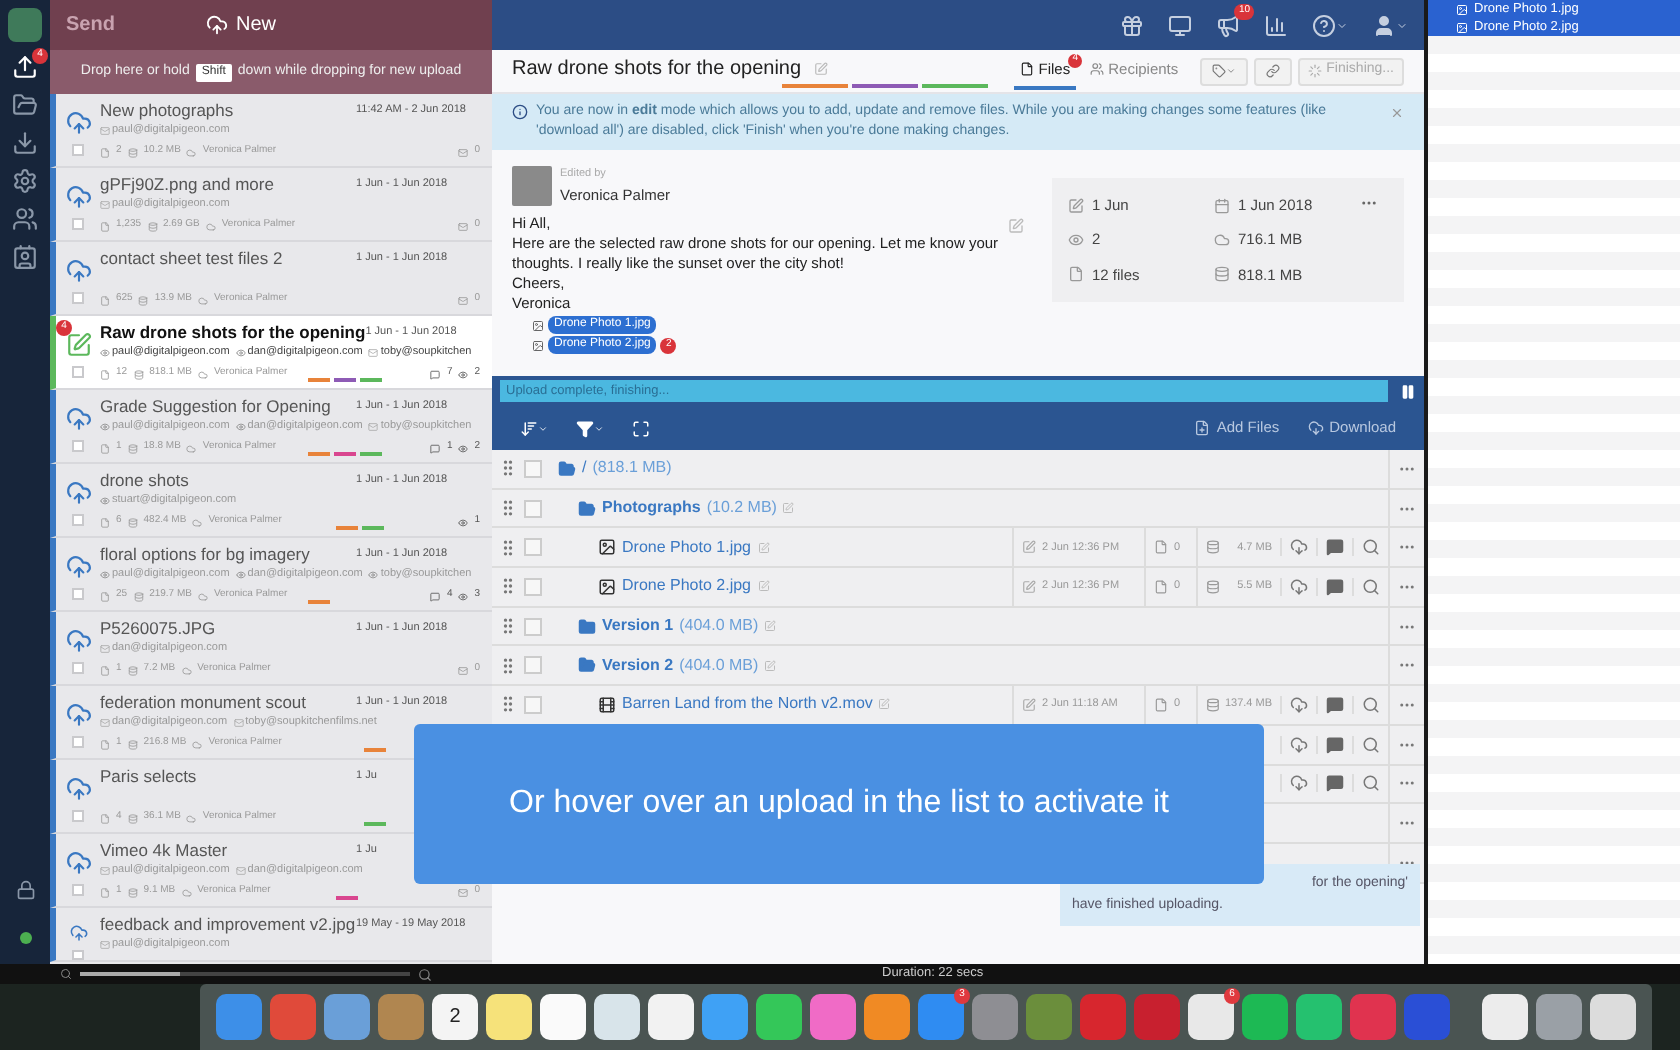 This screenshot has height=1050, width=1680. I want to click on cloud-icon, so click(197, 744).